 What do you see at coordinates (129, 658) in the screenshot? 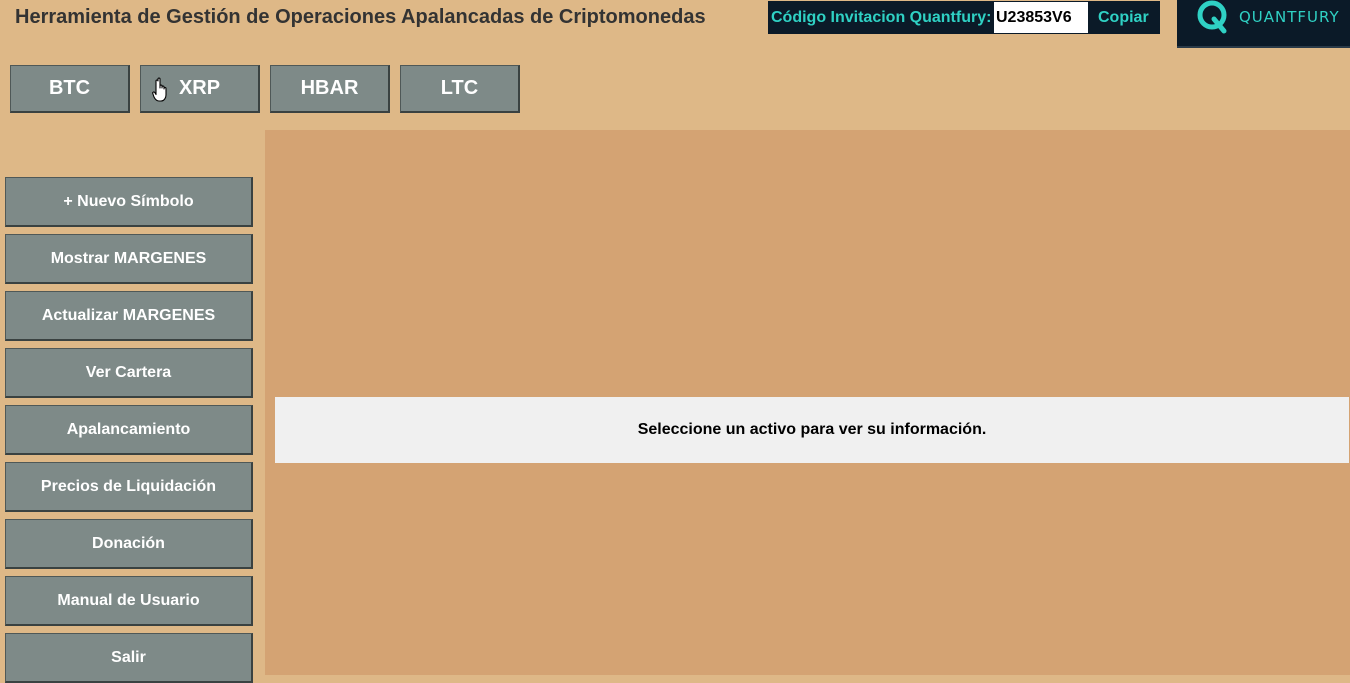
I see `sidebar-item-salir: Salir` at bounding box center [129, 658].